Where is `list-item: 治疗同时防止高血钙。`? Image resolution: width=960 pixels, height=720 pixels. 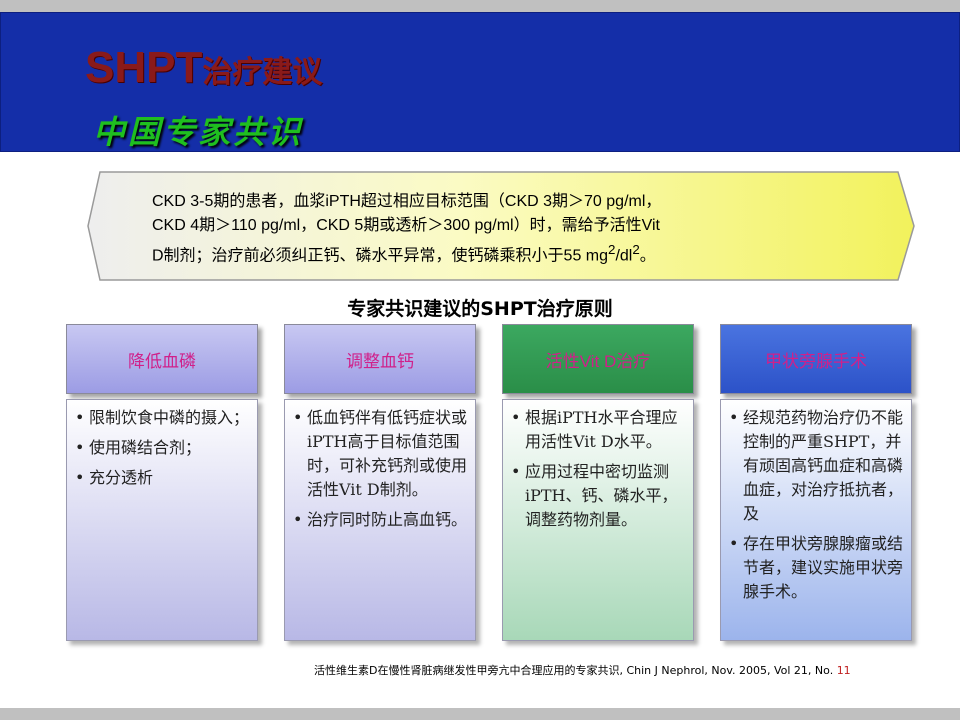
list-item: 治疗同时防止高血钙。 is located at coordinates (380, 520).